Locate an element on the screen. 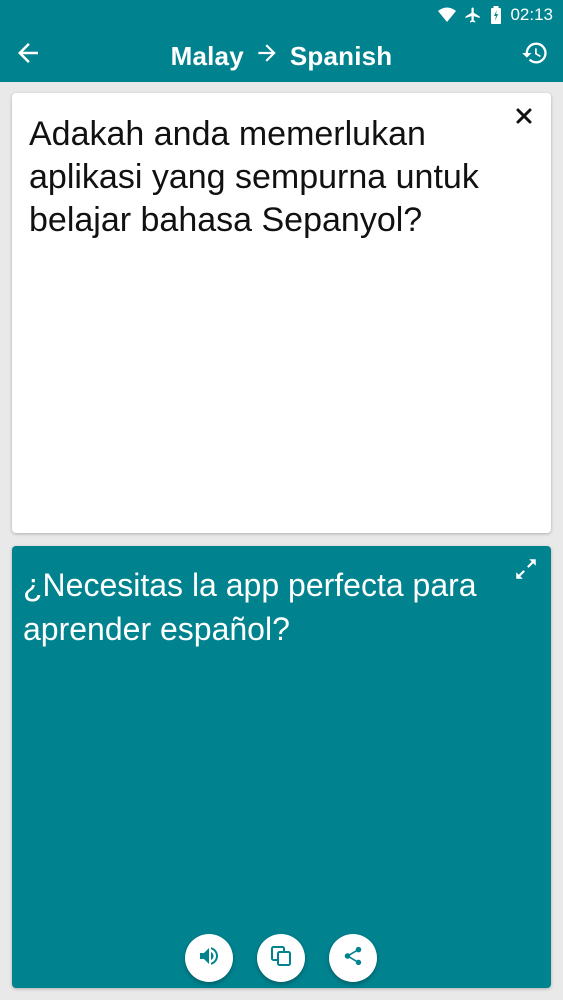  expand-icon is located at coordinates (526, 571).